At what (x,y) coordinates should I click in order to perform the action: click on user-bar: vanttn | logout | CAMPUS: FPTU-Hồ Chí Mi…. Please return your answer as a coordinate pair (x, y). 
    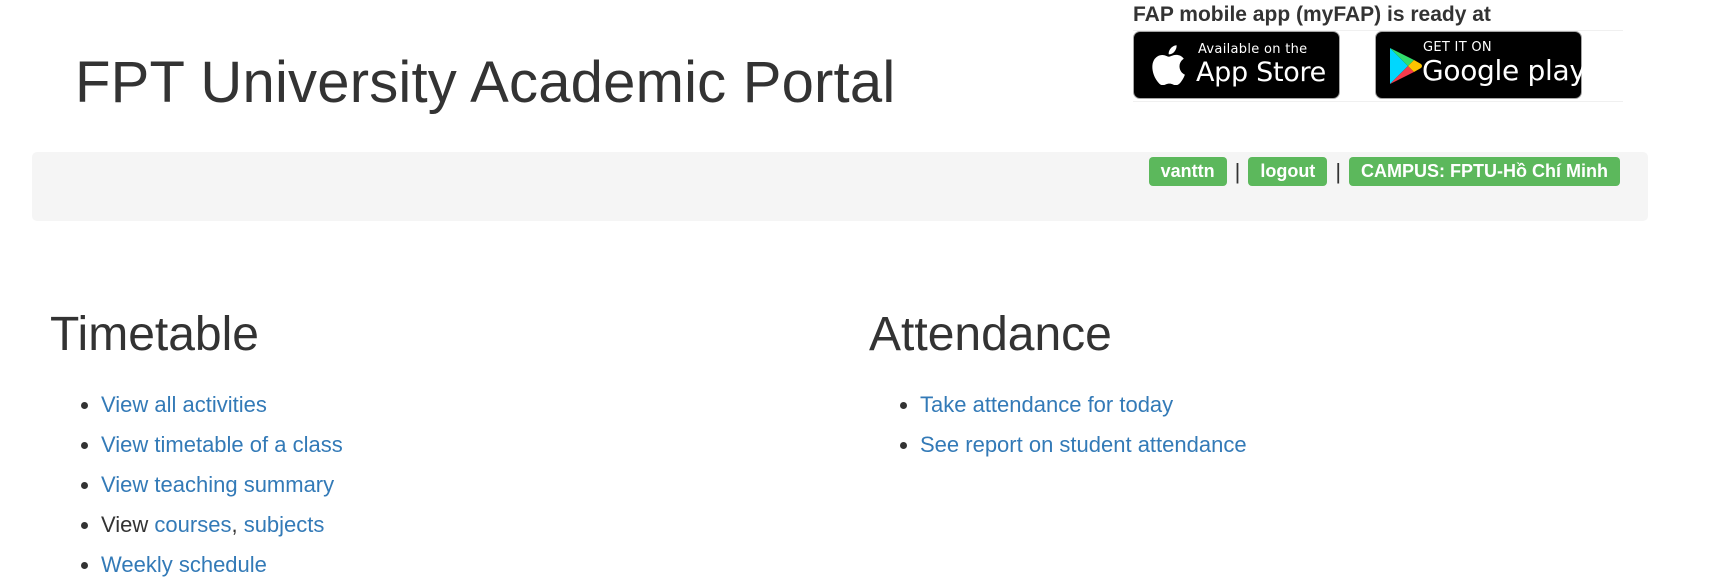
    Looking at the image, I should click on (840, 186).